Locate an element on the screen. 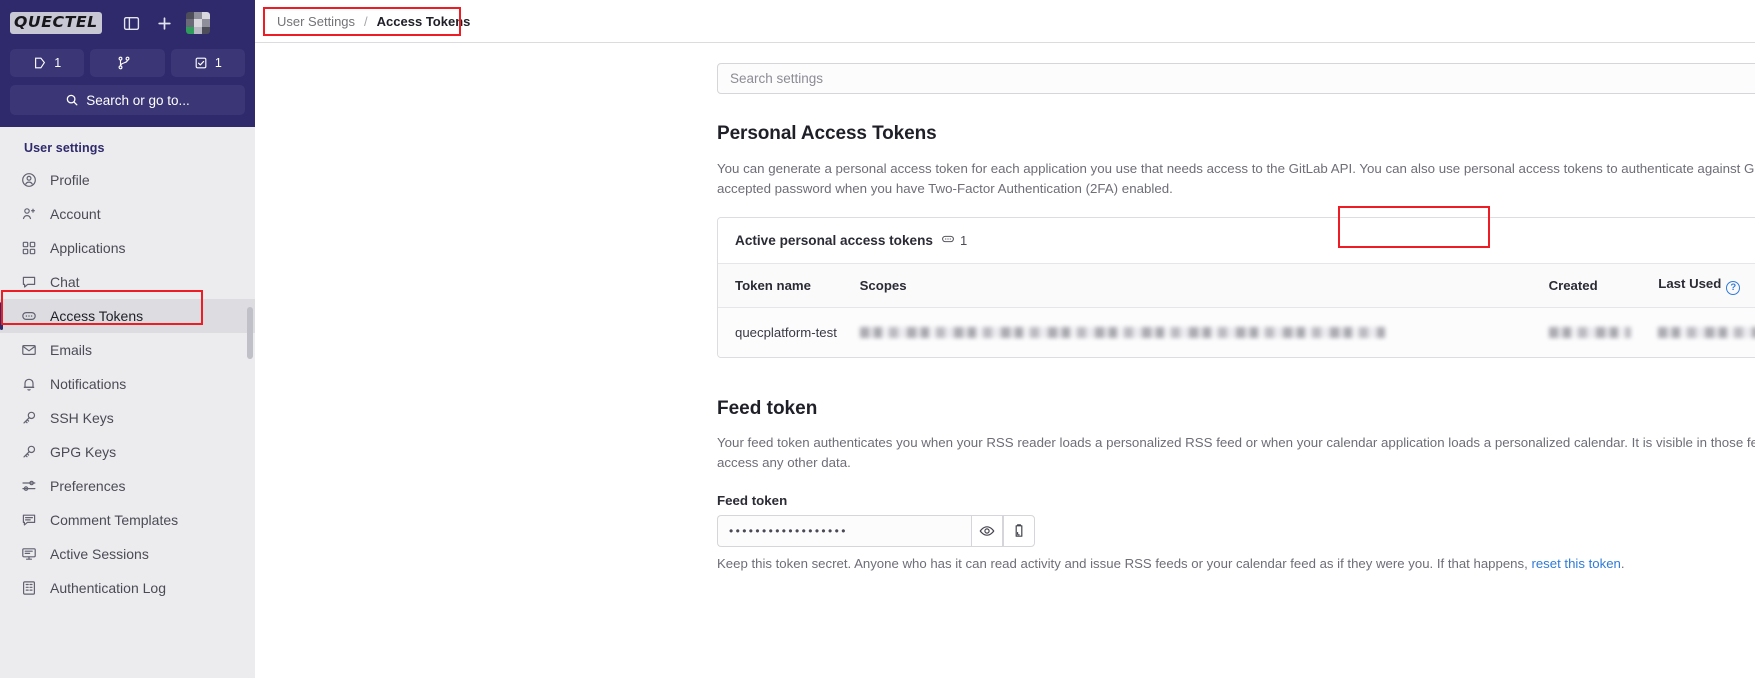 This screenshot has width=1755, height=678. applications-grid-icon is located at coordinates (28, 248).